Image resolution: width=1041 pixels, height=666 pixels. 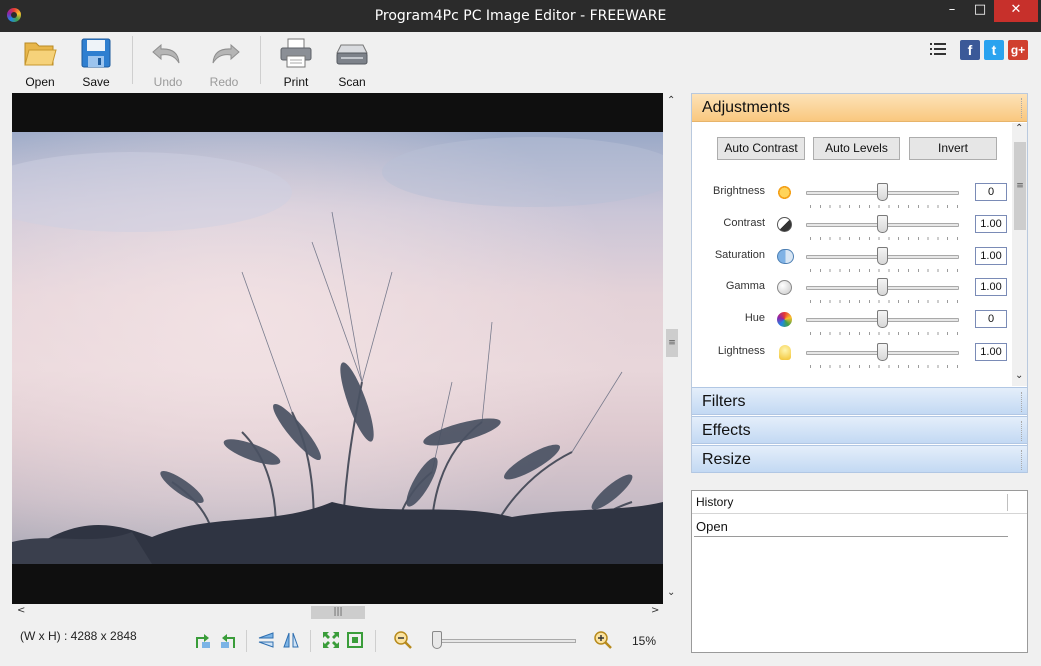 I want to click on close-button: ✕, so click(x=1016, y=11).